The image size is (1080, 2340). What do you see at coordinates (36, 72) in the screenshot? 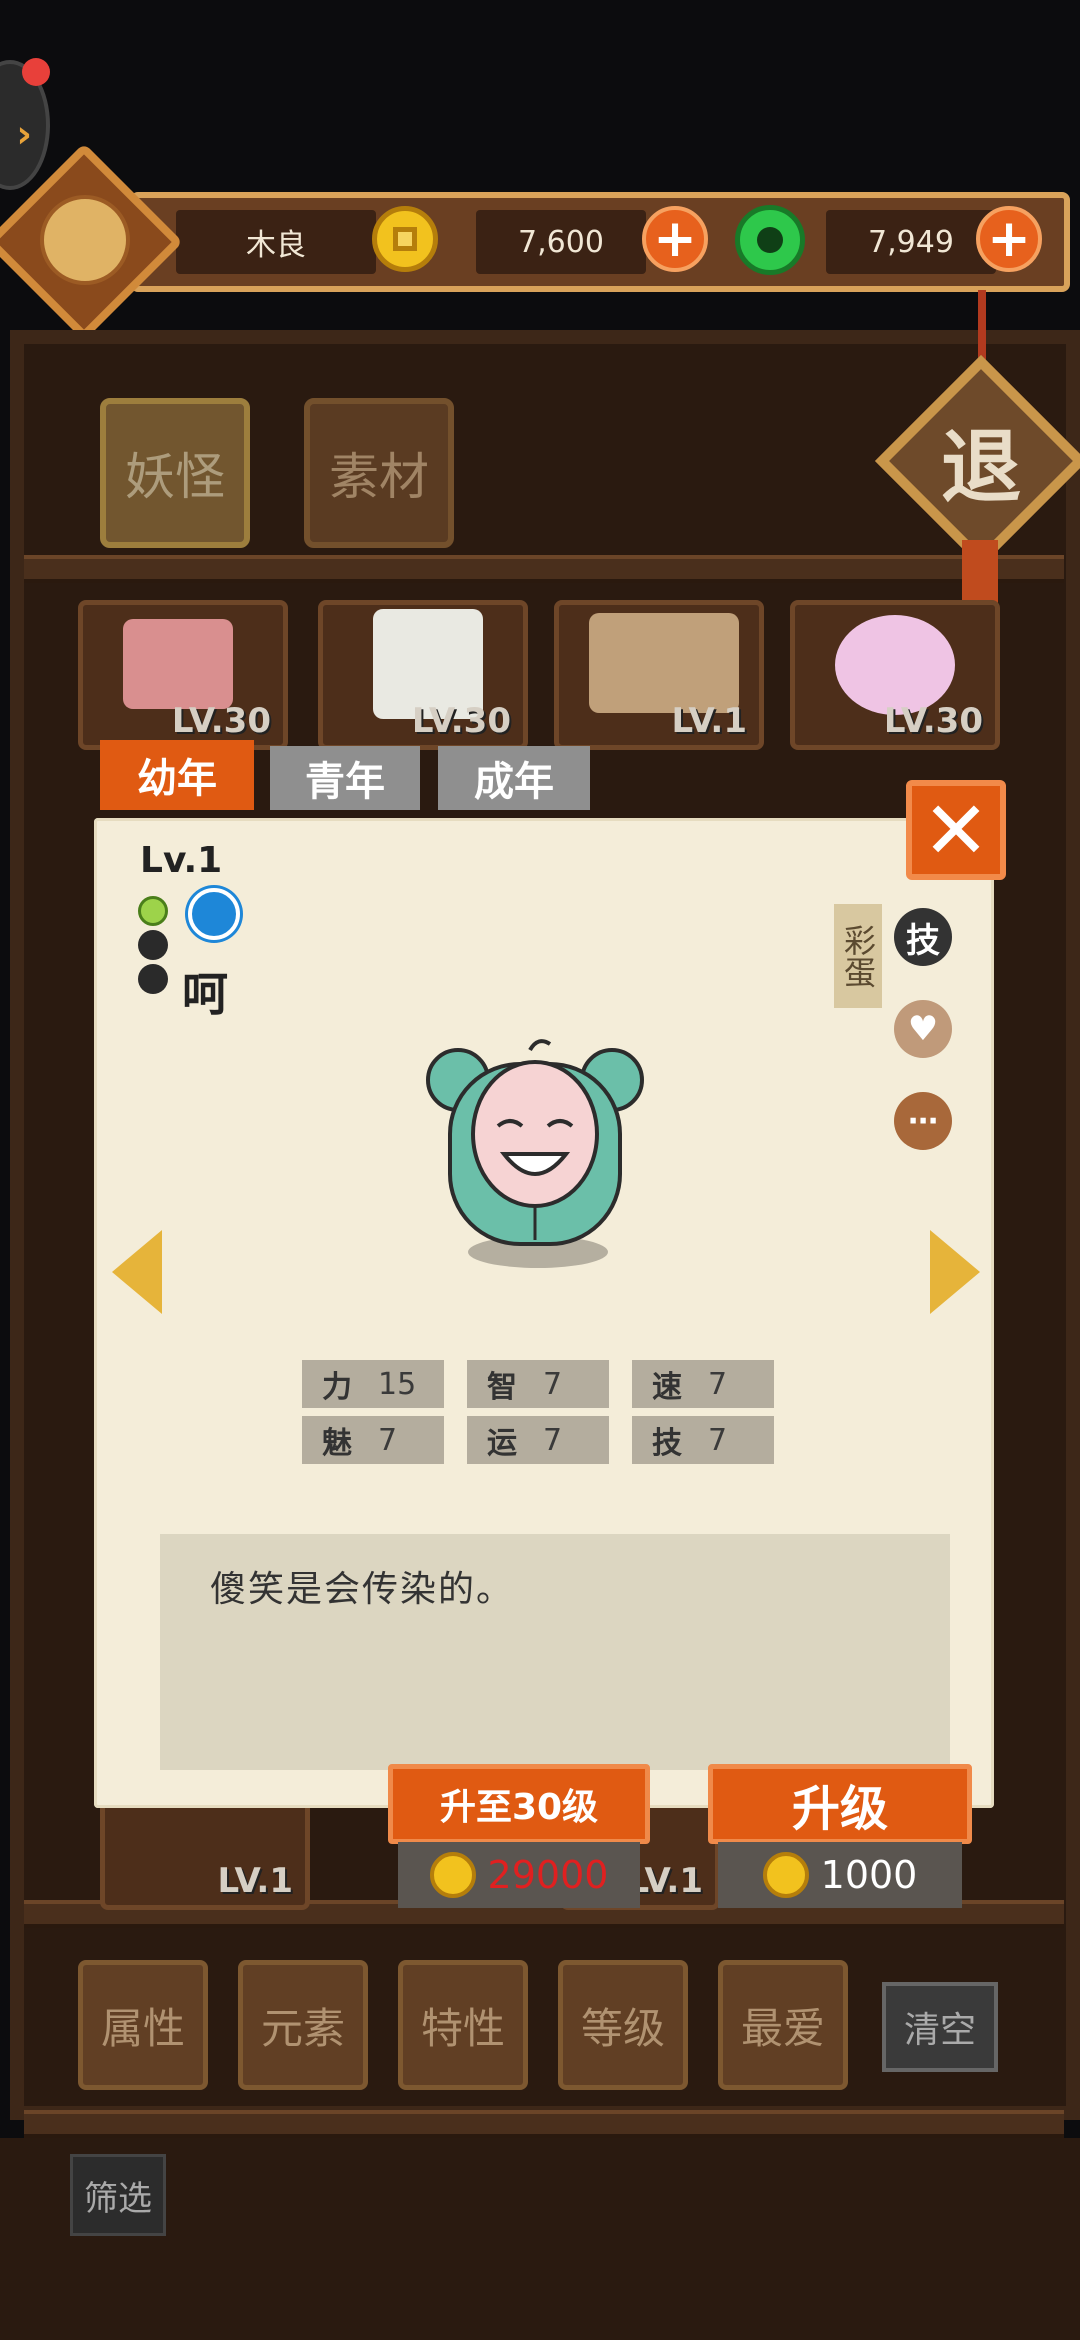
I see `notification-dot` at bounding box center [36, 72].